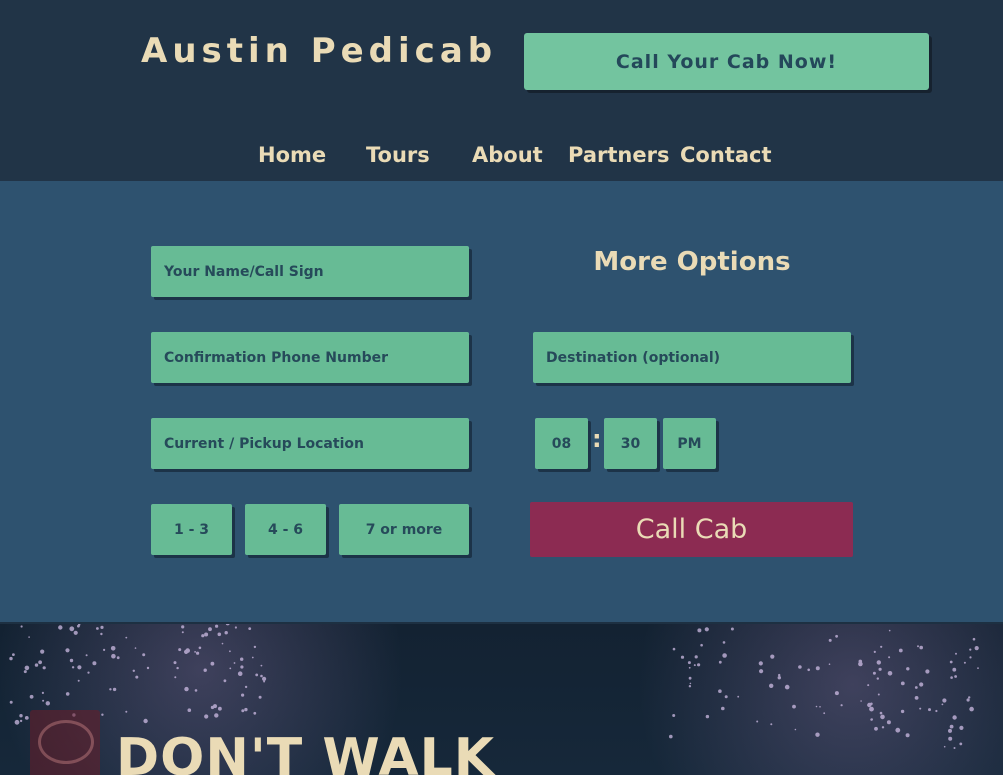 This screenshot has height=775, width=1003. I want to click on call-your-cab-now-button: Call Your Cab Now!, so click(726, 61).